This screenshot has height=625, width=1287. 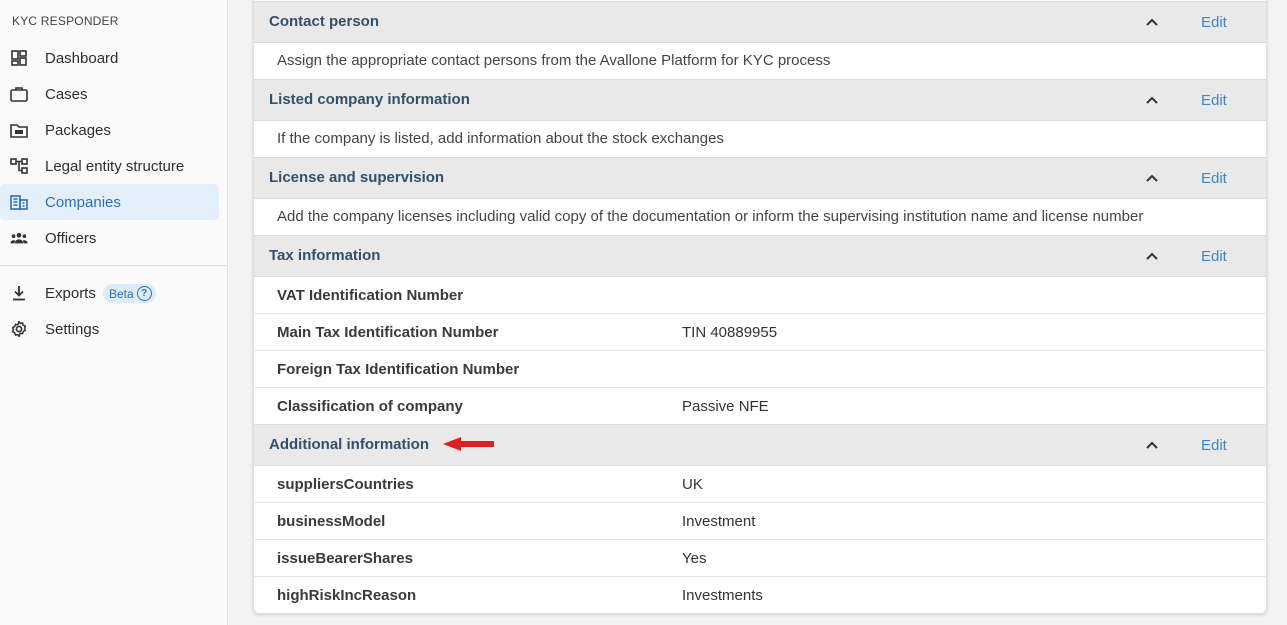 I want to click on field-value: Investments, so click(x=722, y=595).